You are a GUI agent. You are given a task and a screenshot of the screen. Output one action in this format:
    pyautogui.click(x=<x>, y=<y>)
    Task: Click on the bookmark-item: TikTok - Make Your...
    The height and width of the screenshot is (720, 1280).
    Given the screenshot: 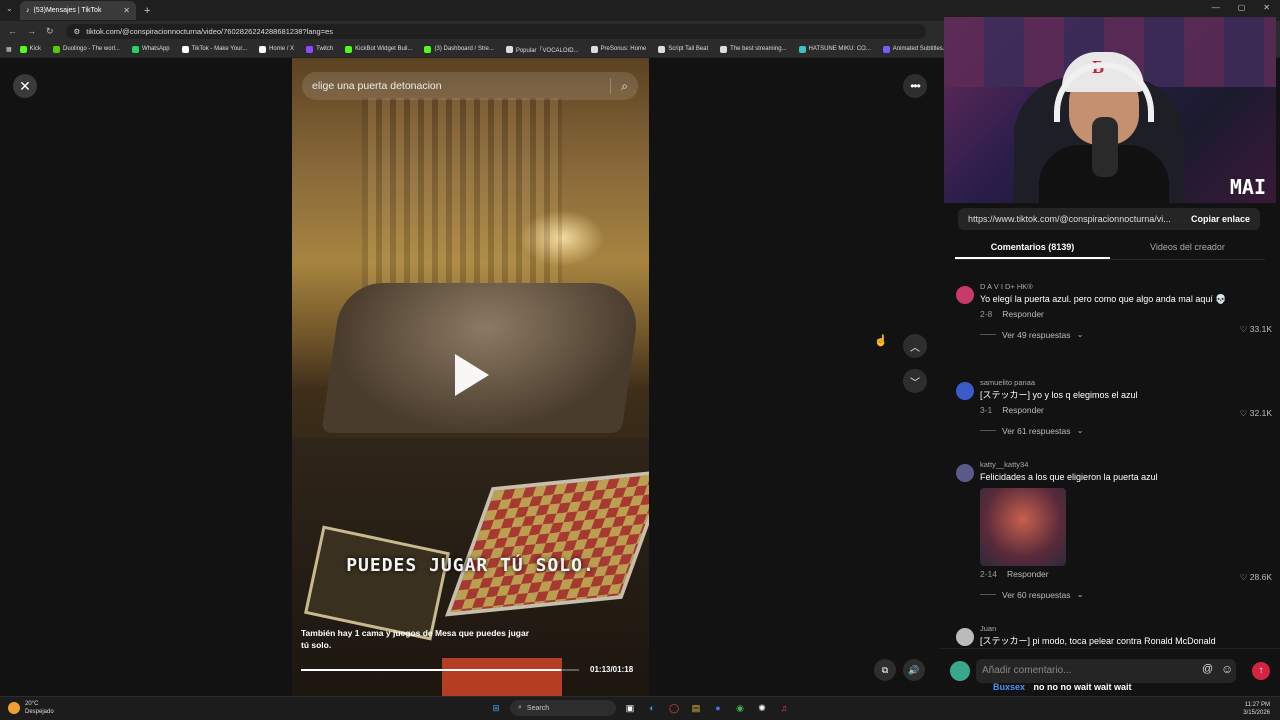 What is the action you would take?
    pyautogui.click(x=214, y=49)
    